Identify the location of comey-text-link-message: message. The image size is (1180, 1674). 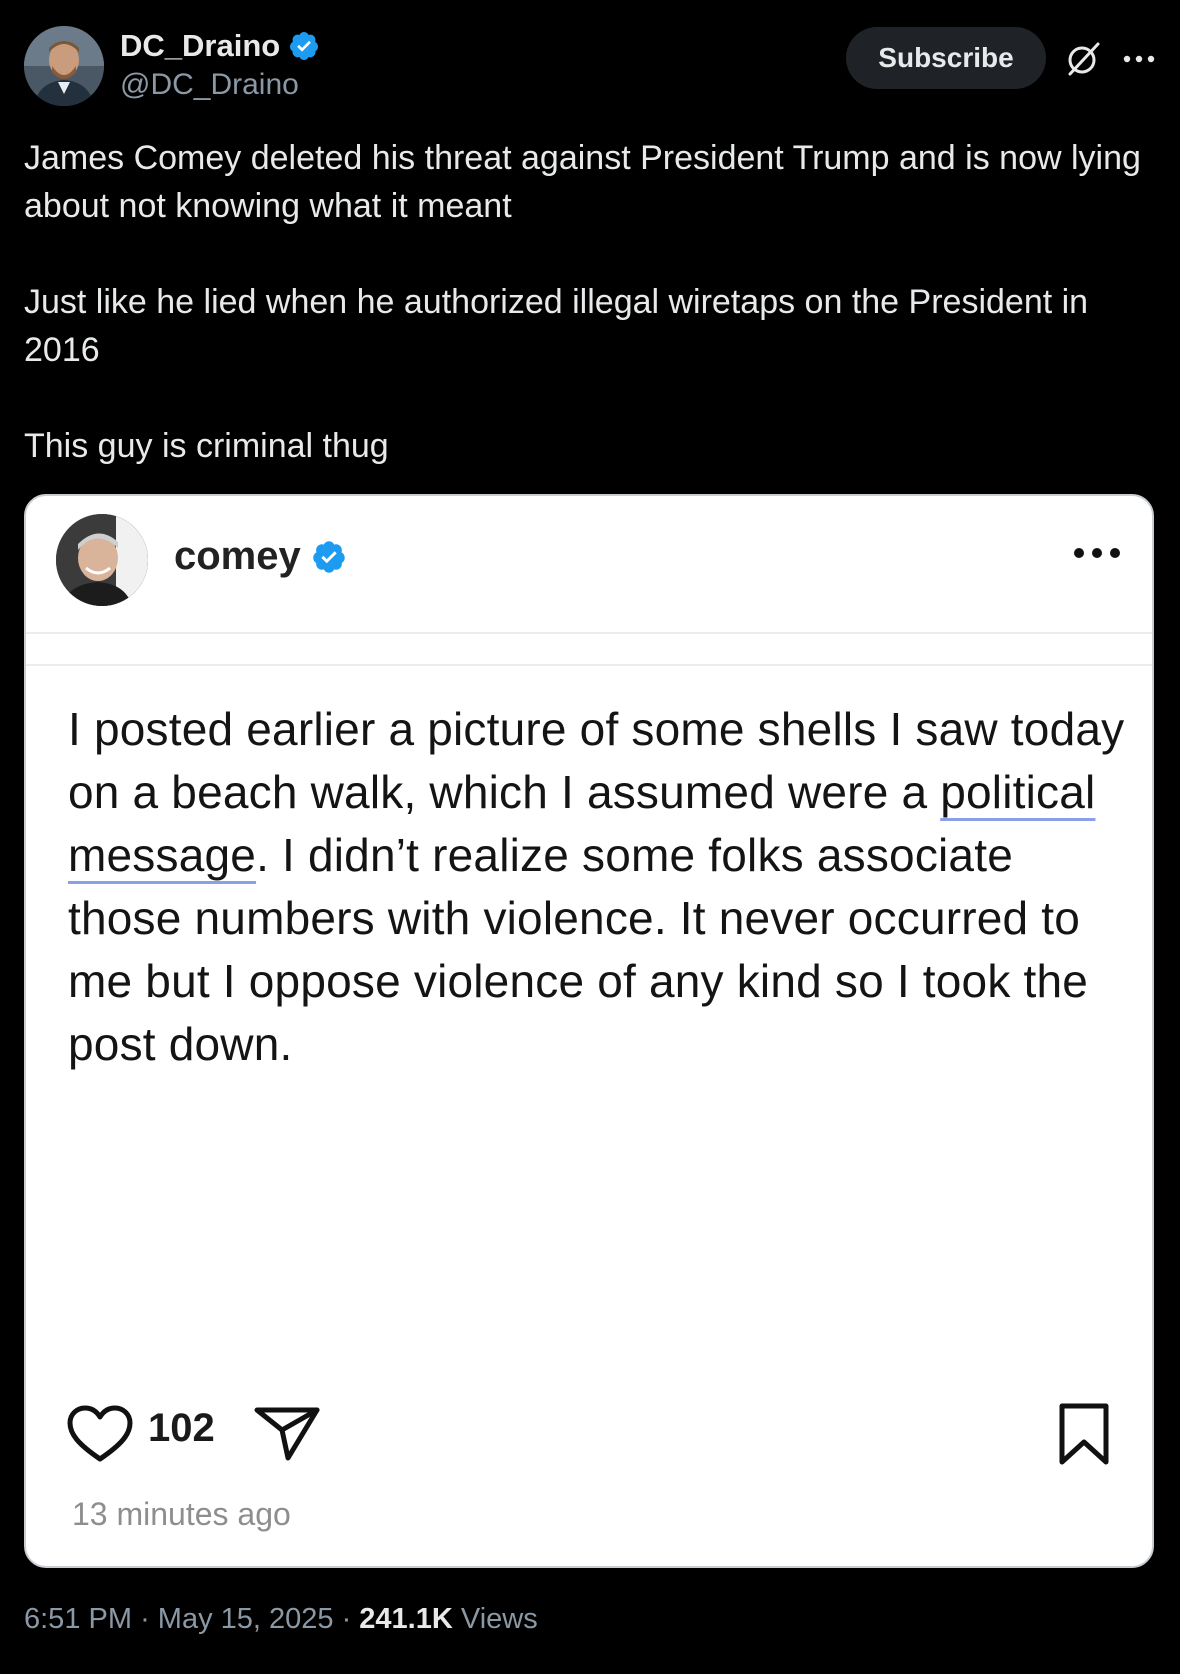
(162, 855).